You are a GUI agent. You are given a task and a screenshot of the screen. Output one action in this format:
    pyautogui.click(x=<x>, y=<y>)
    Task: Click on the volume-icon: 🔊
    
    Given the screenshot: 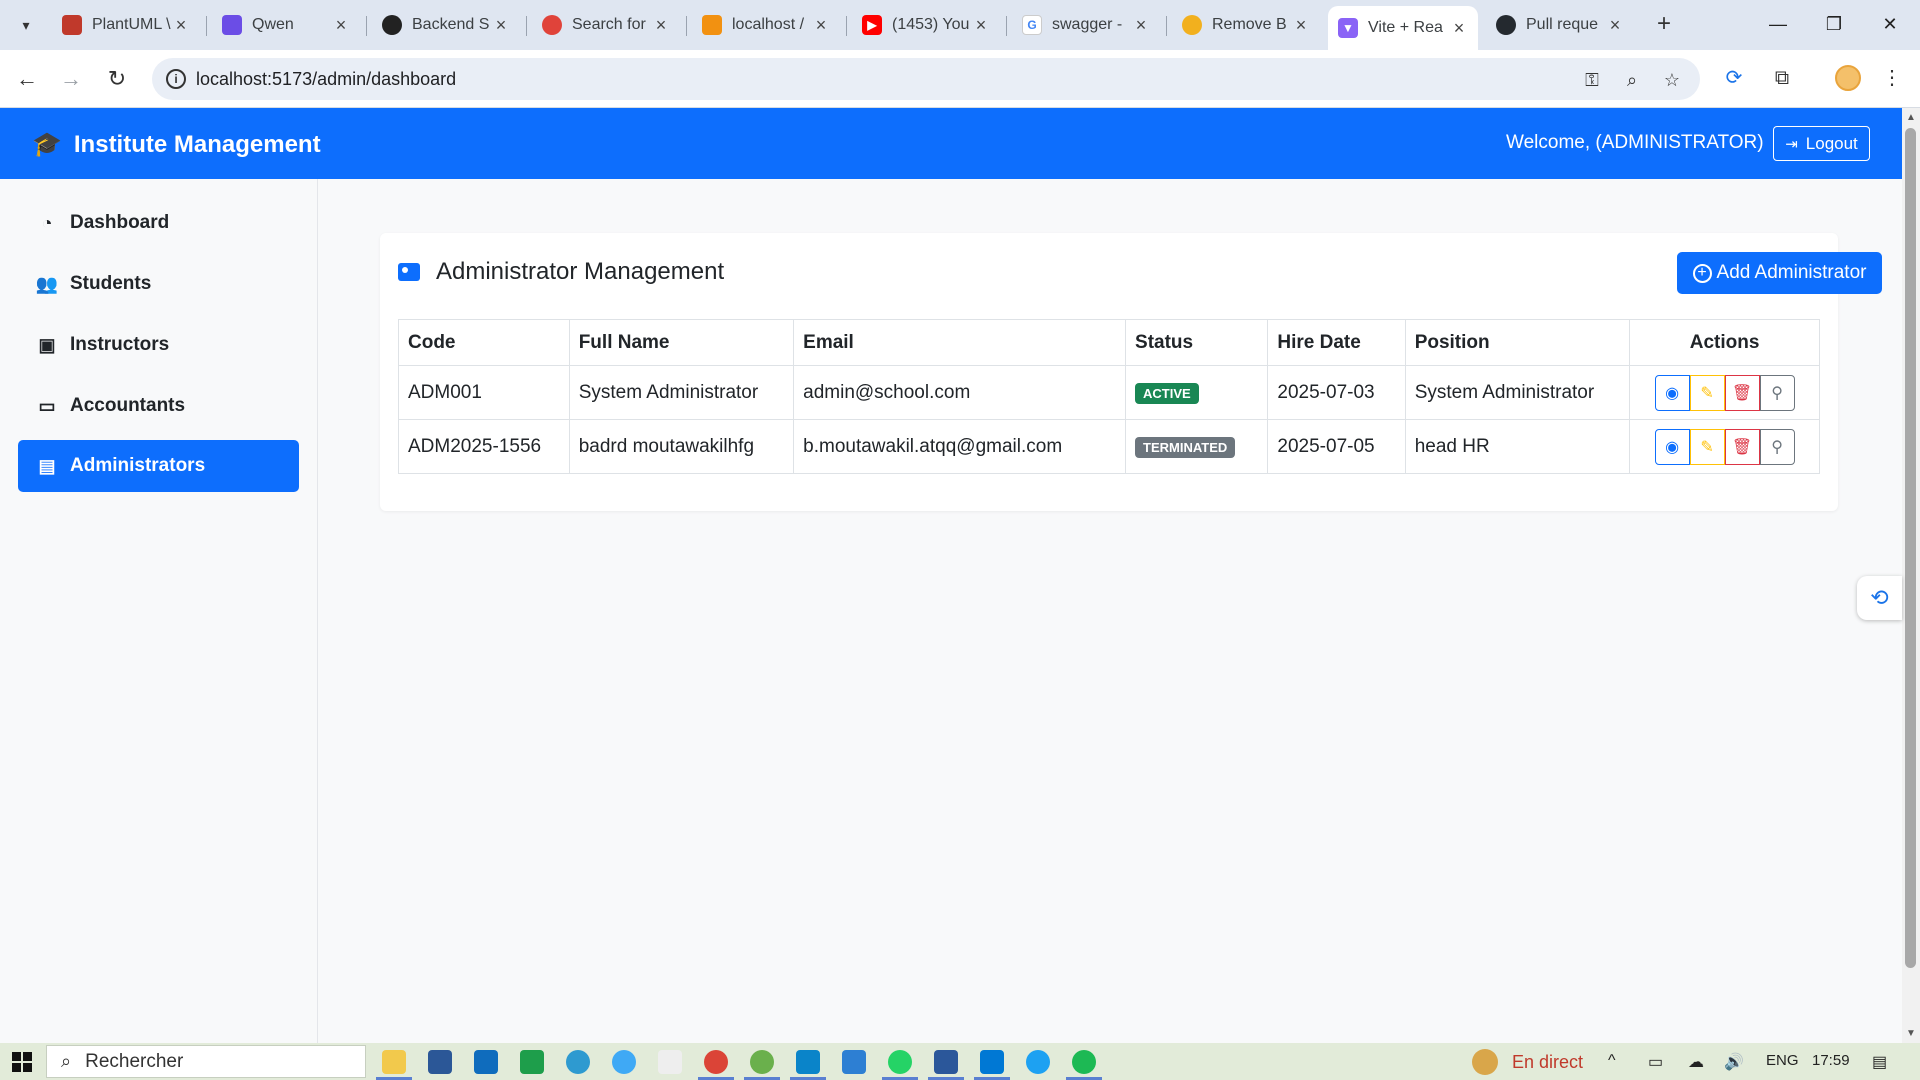 What is the action you would take?
    pyautogui.click(x=1734, y=1062)
    